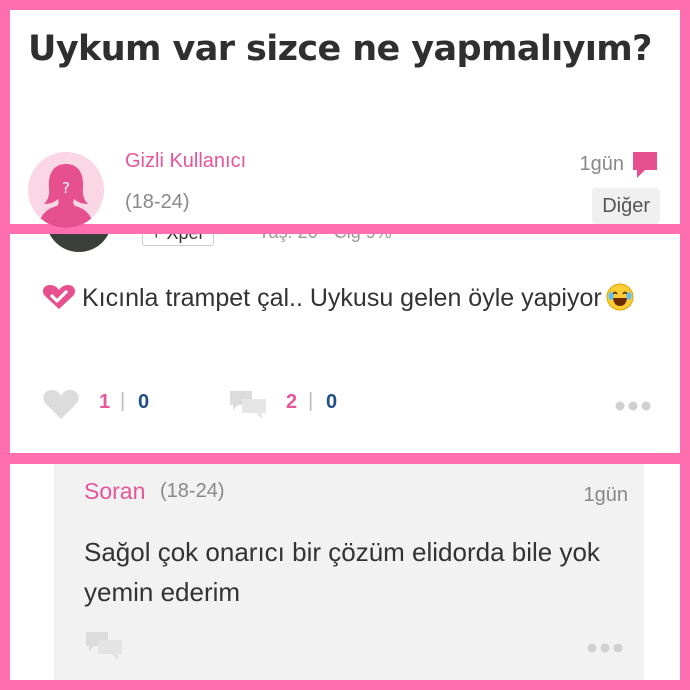  I want to click on asker-name: Gizli Kullanıcı, so click(185, 161).